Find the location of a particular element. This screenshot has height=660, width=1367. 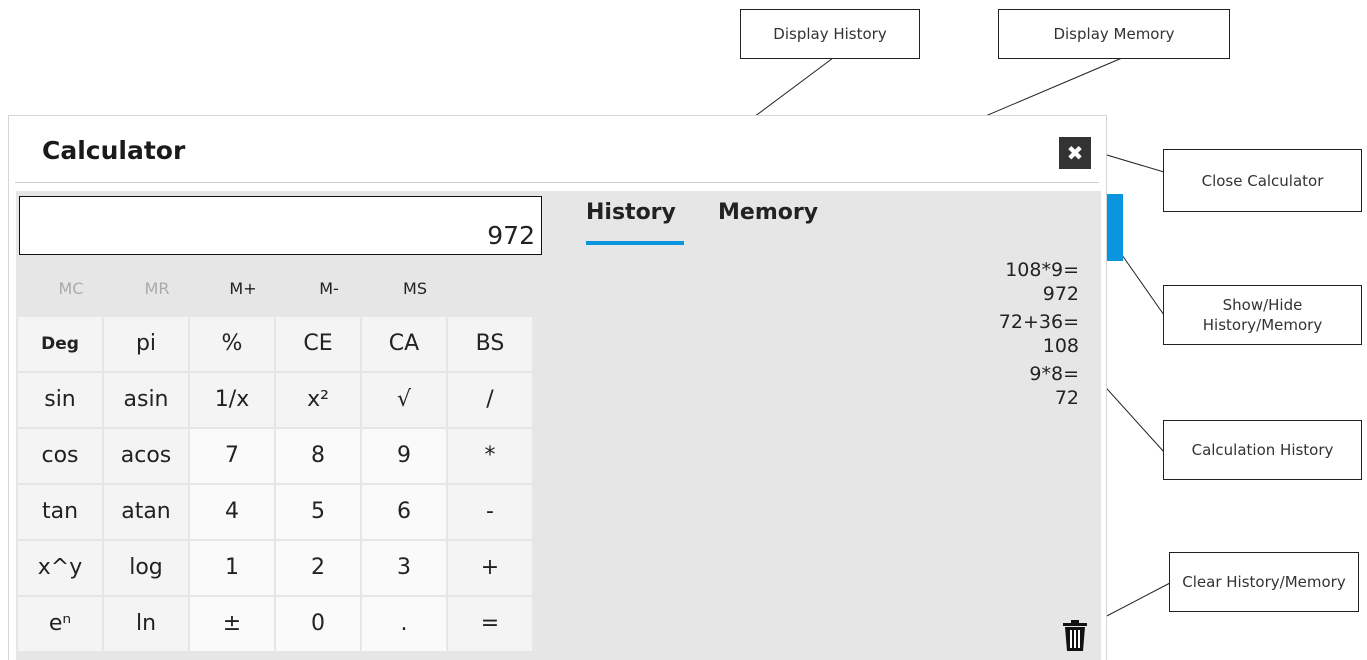

key-7: 7 is located at coordinates (232, 456).